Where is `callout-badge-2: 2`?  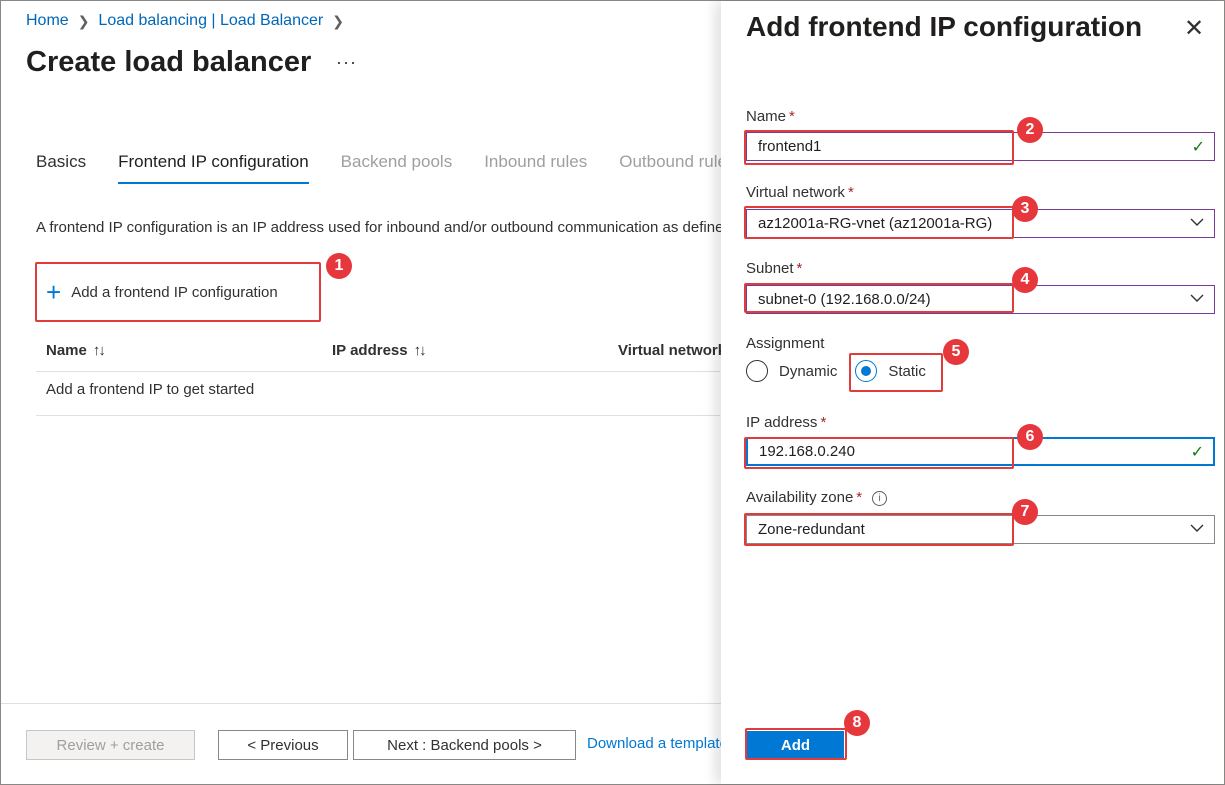
callout-badge-2: 2 is located at coordinates (1030, 130).